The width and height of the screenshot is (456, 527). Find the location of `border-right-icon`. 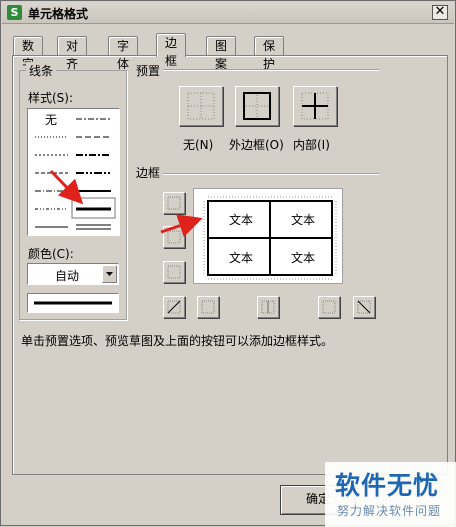

border-right-icon is located at coordinates (329, 307).